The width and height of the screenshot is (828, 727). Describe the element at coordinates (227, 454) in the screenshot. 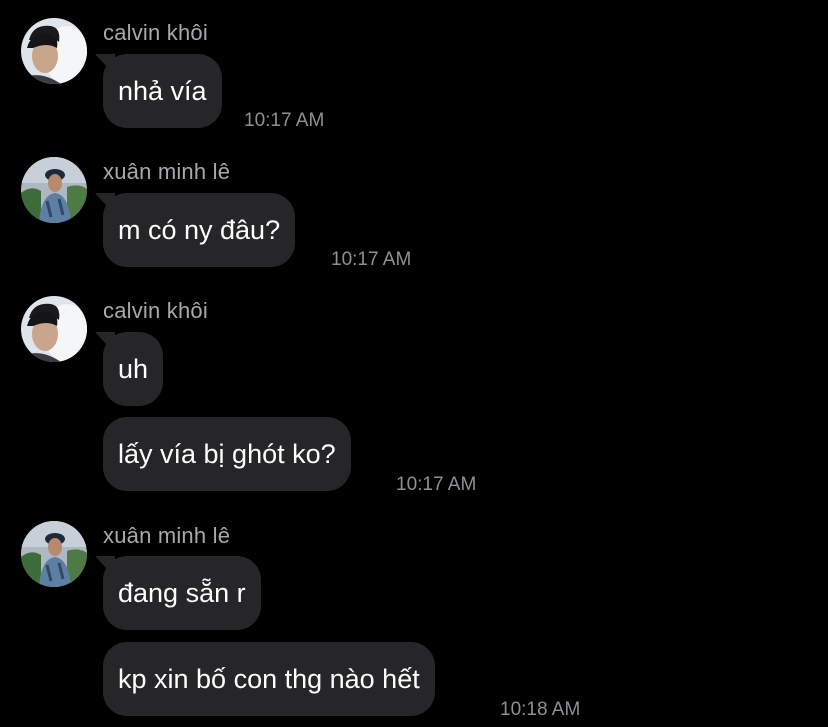

I see `message-bubble: lấy vía bị ghót ko?` at that location.